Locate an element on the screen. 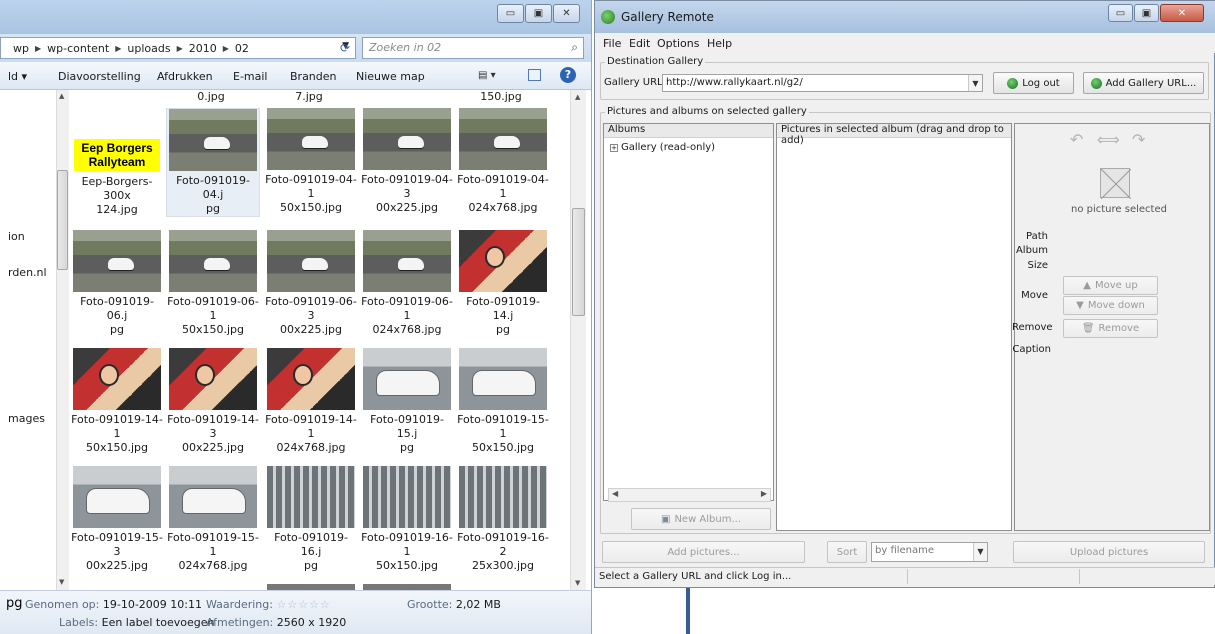 The width and height of the screenshot is (1215, 634). file-list-scrollbar-thumb is located at coordinates (578, 262).